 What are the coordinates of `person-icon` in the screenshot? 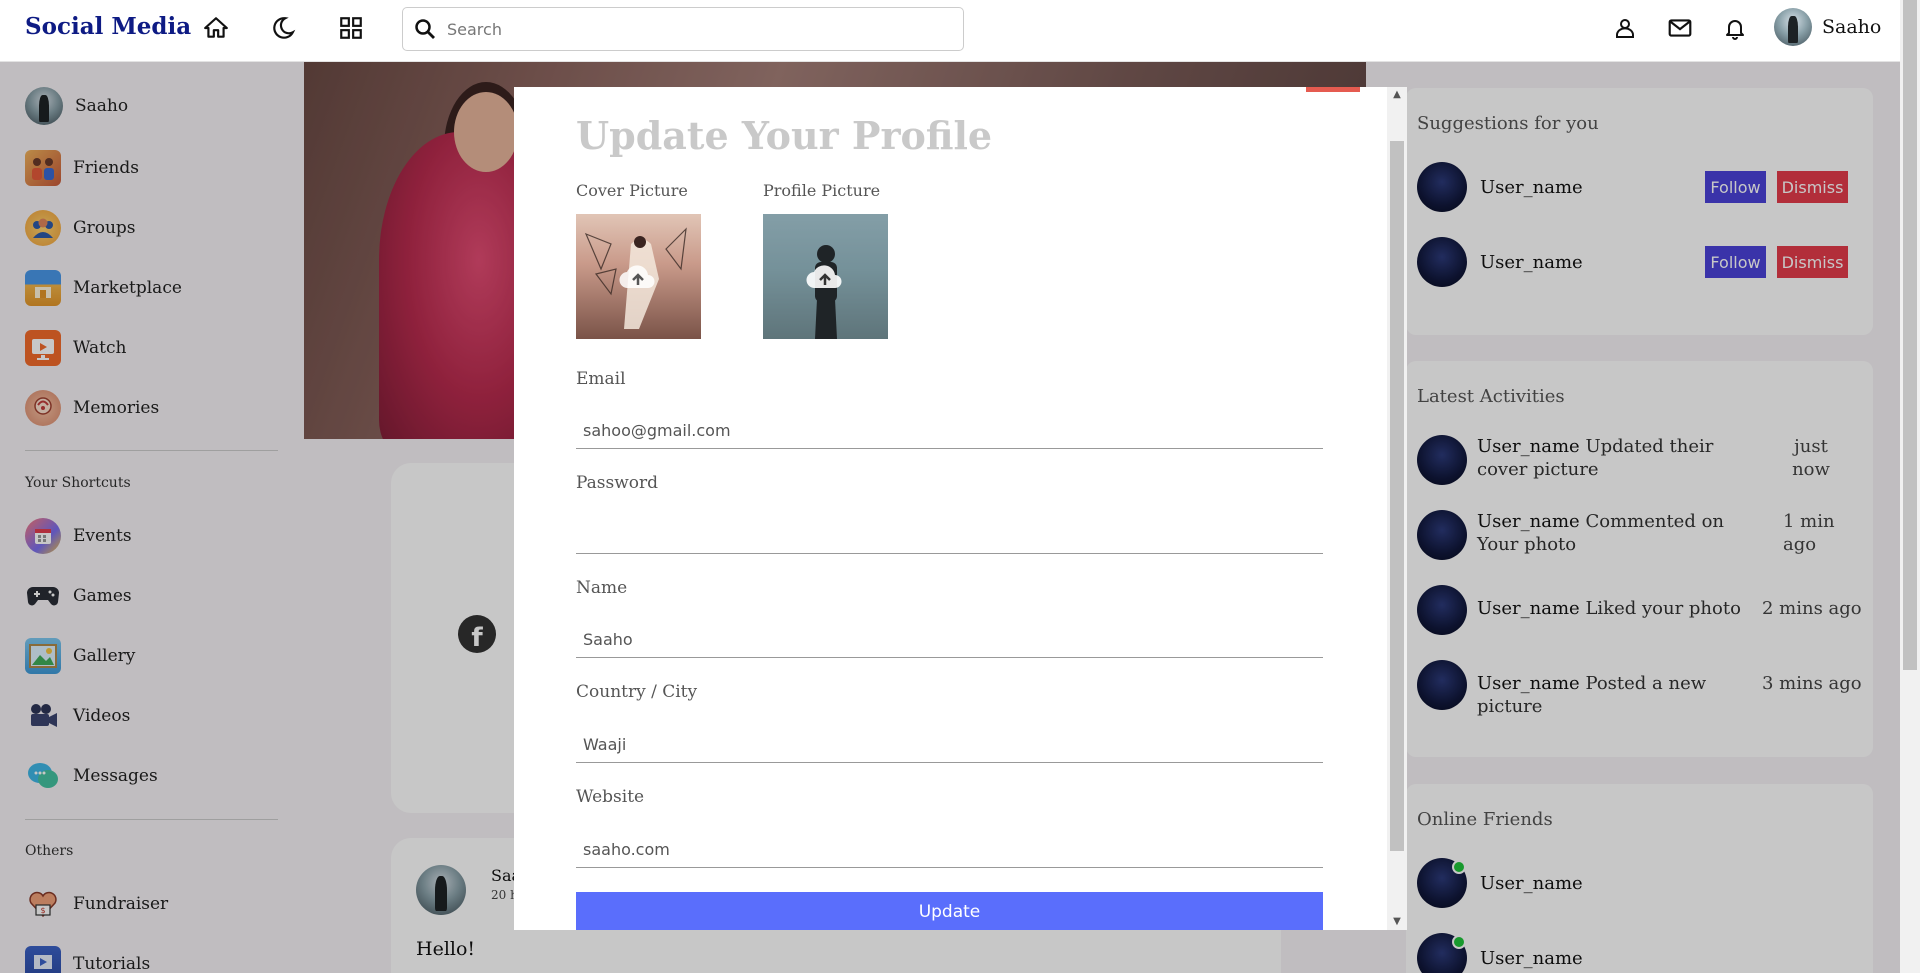 It's located at (1625, 28).